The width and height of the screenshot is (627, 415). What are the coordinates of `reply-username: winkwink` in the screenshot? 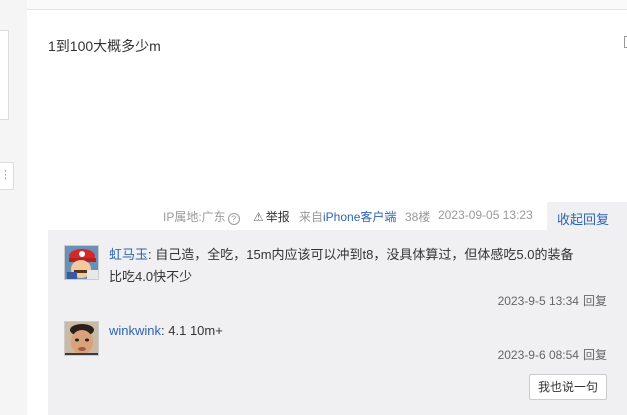 It's located at (135, 330).